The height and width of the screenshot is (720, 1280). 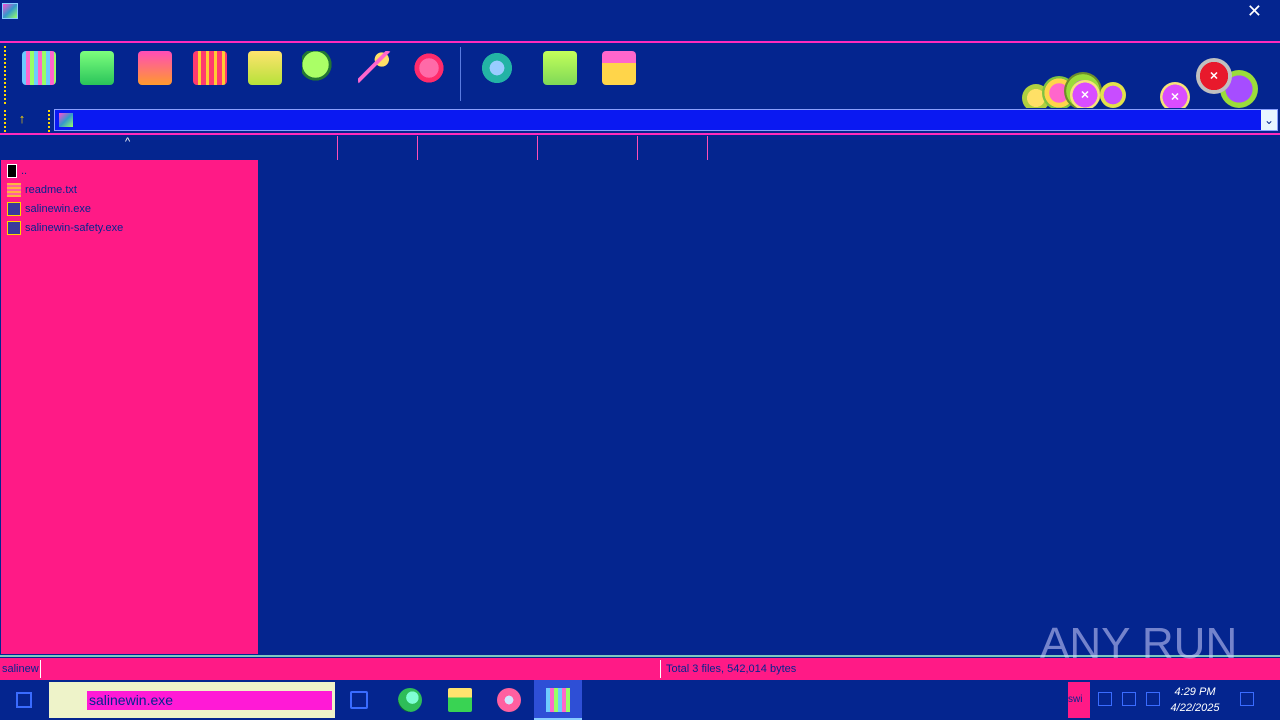 I want to click on list-item: .., so click(x=17, y=171).